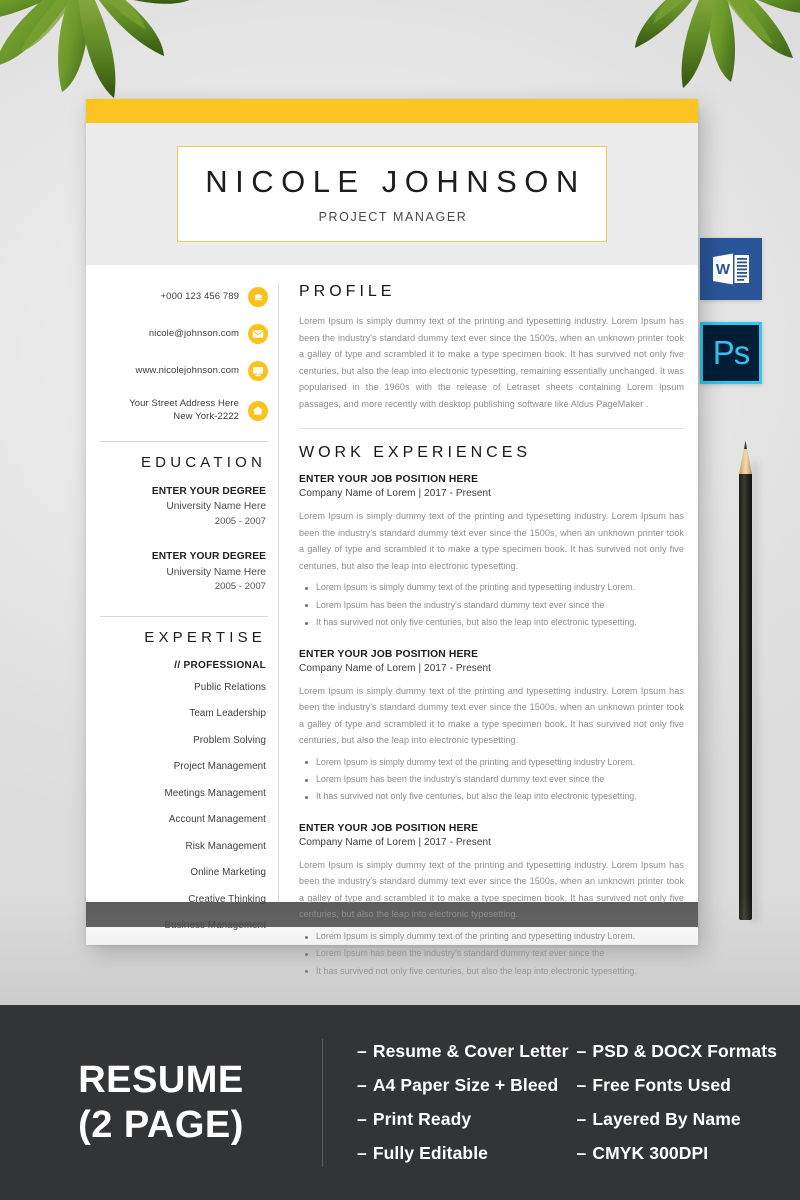 The image size is (800, 1200). I want to click on feature-label: Layered By Name, so click(666, 1119).